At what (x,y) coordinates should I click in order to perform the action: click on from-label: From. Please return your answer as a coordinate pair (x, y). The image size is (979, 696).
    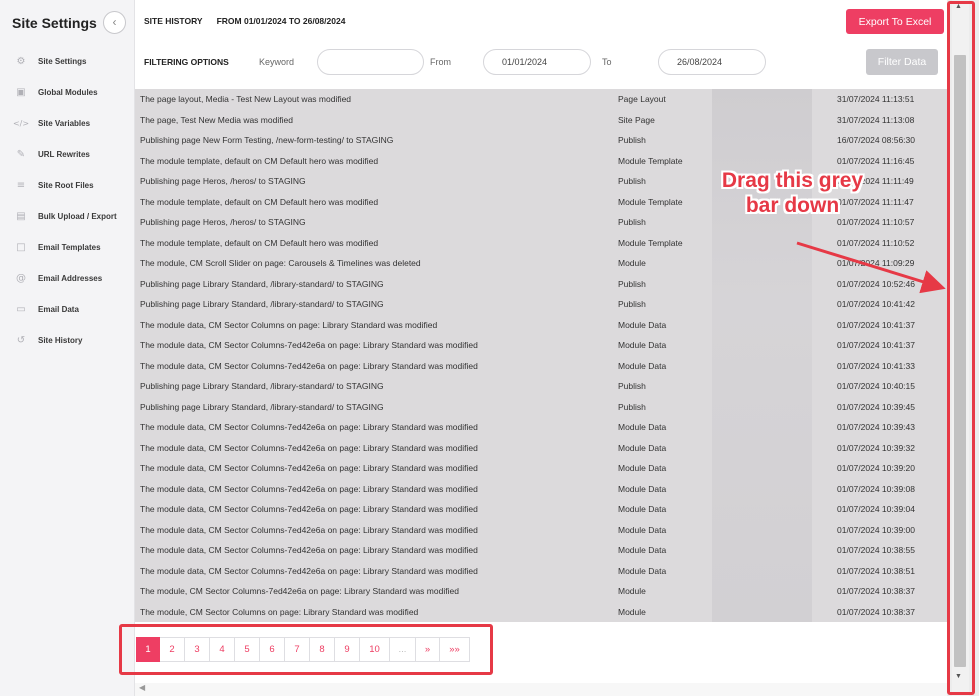
    Looking at the image, I should click on (440, 62).